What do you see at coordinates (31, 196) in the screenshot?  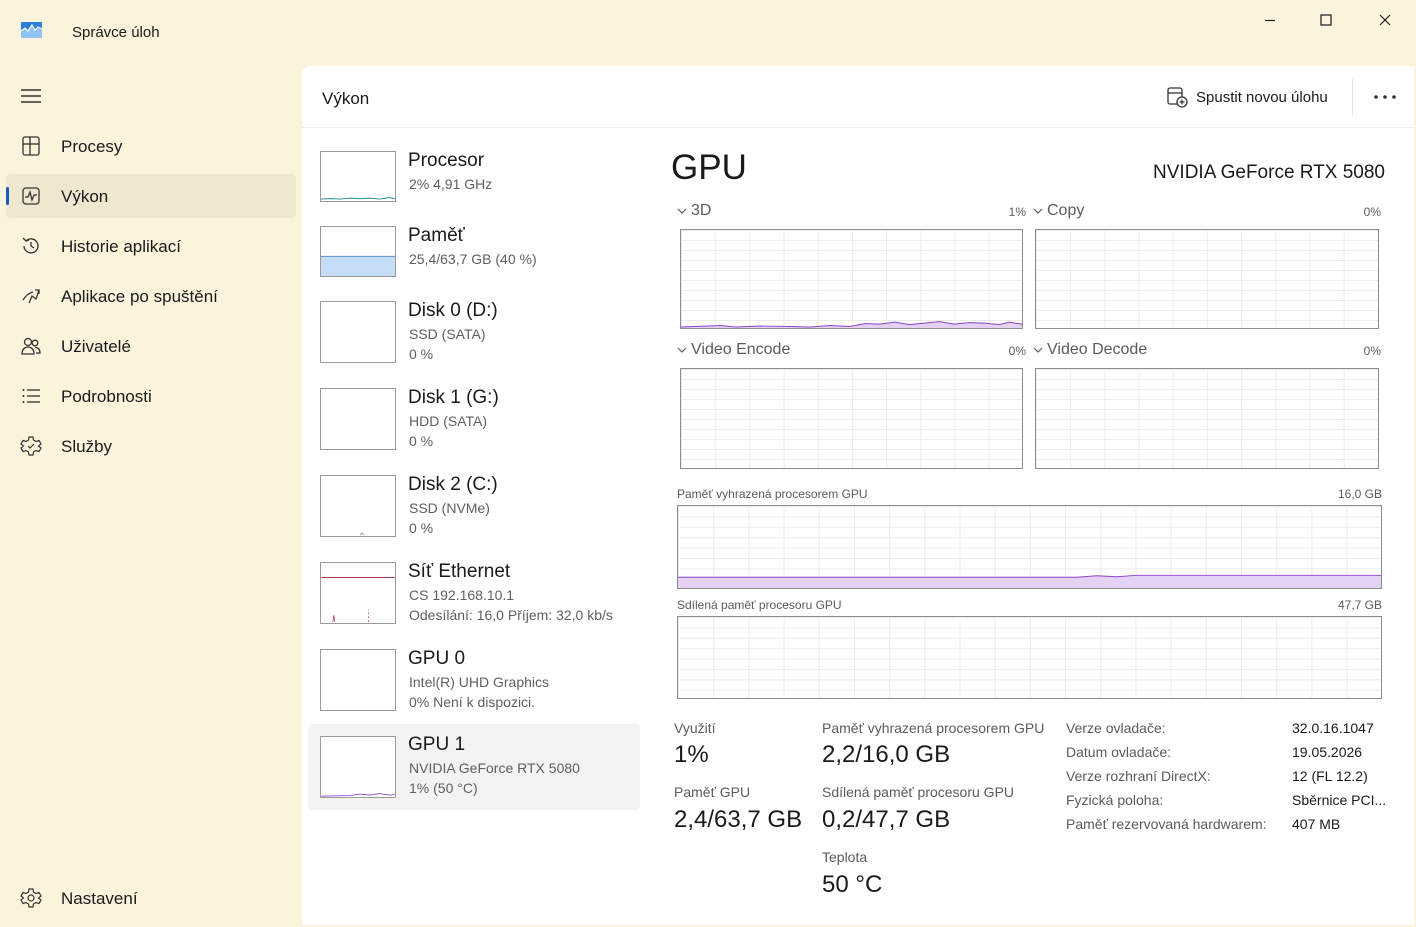 I see `performance-icon` at bounding box center [31, 196].